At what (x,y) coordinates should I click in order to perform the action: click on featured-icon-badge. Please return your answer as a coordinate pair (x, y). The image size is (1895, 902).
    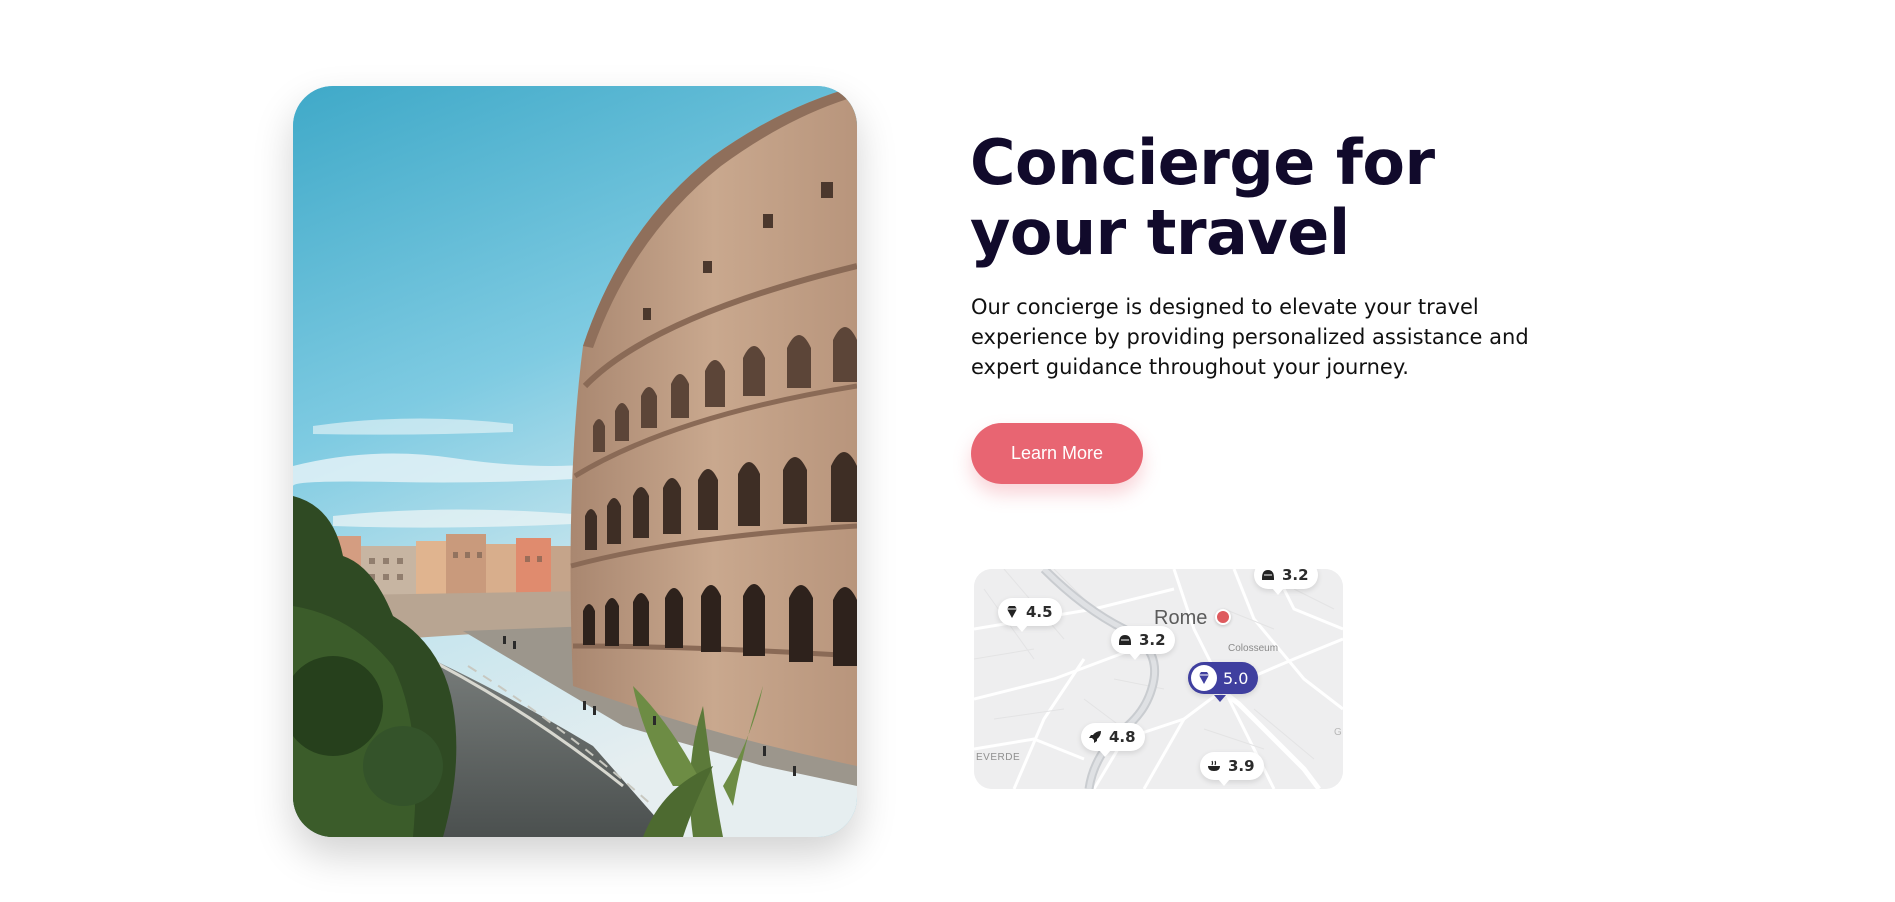
    Looking at the image, I should click on (1204, 678).